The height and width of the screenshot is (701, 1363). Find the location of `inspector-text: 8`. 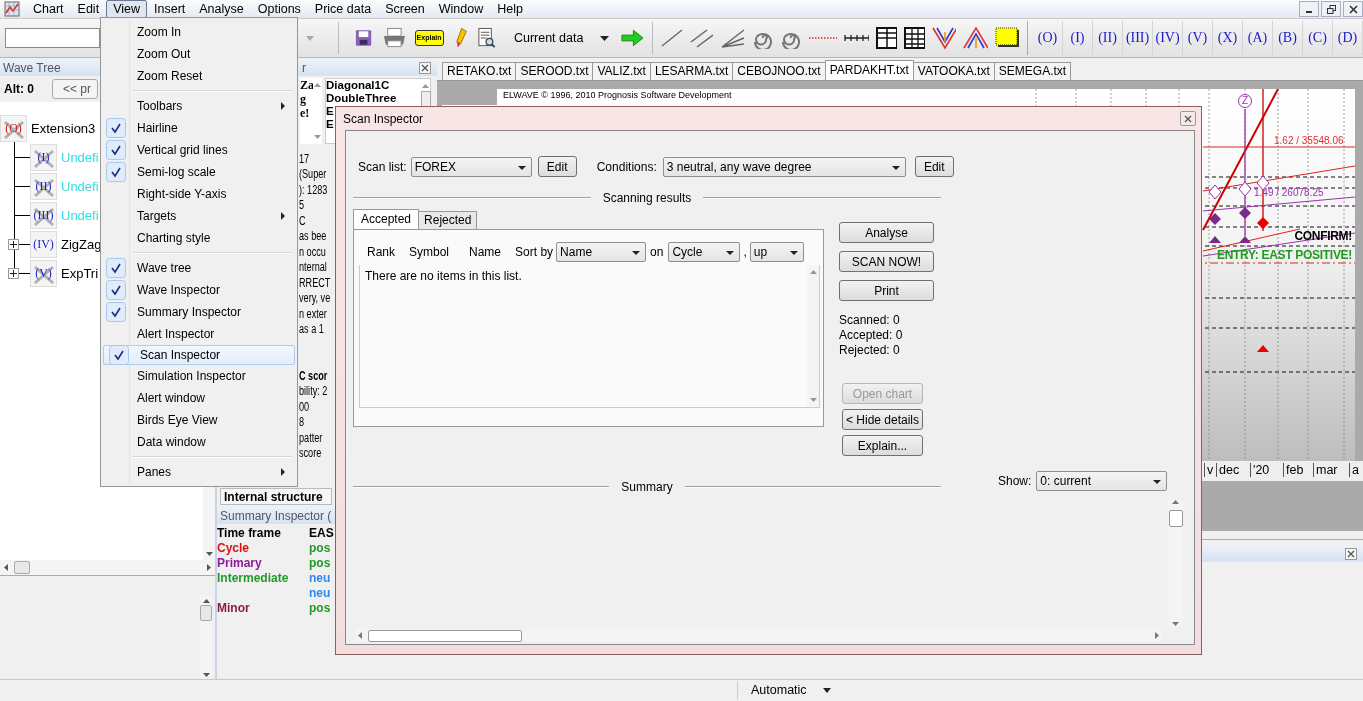

inspector-text: 8 is located at coordinates (302, 423).